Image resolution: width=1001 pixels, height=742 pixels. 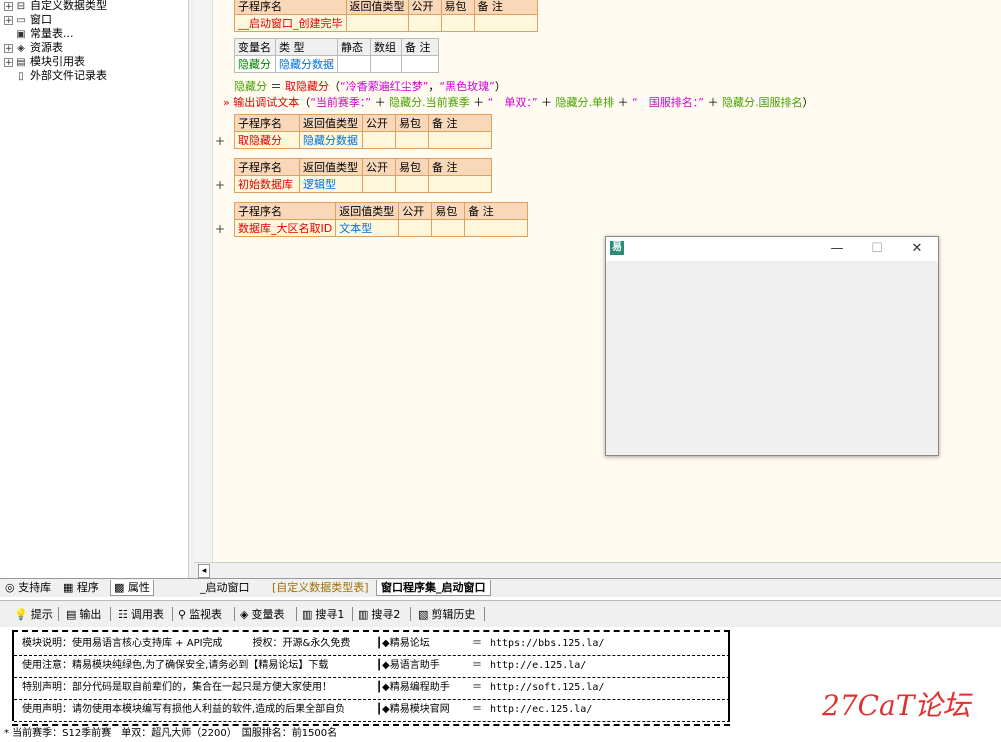 What do you see at coordinates (262, 614) in the screenshot?
I see `variable-table-button: ◈ 变量表` at bounding box center [262, 614].